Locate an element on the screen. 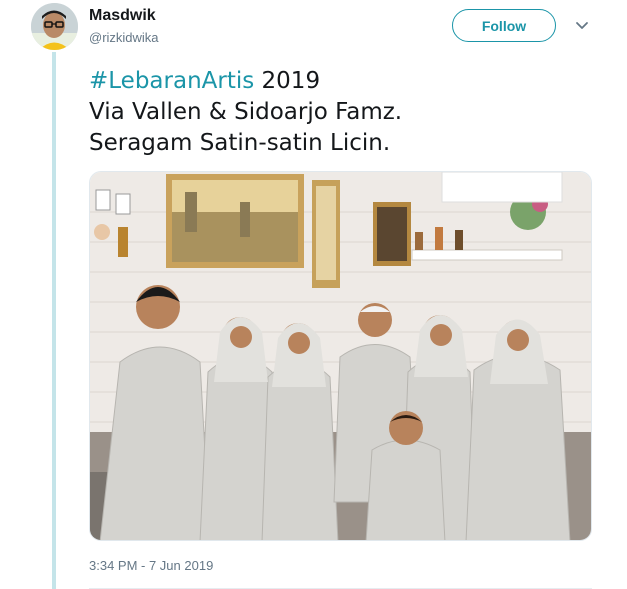 The width and height of the screenshot is (627, 589). avatar-image is located at coordinates (54, 26).